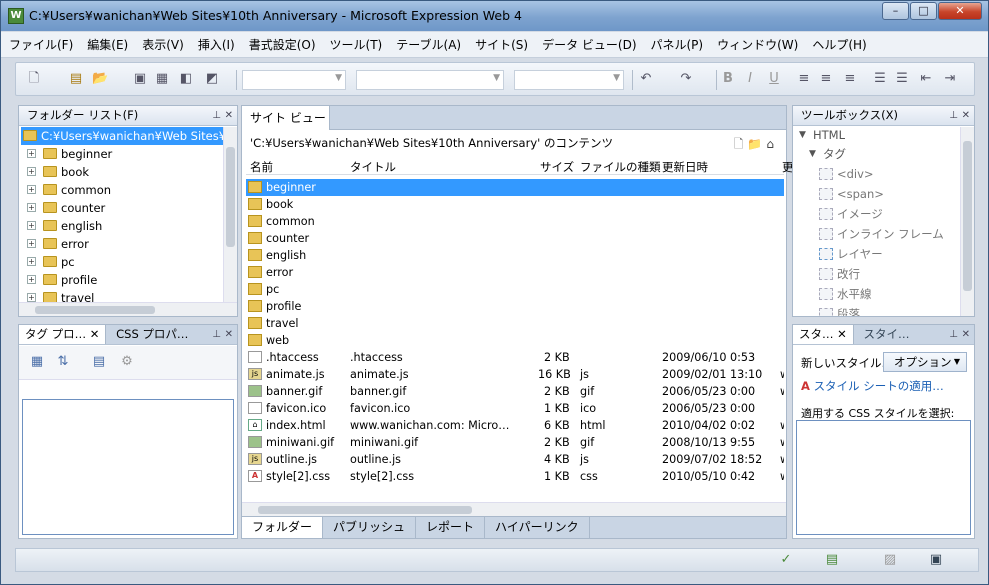 The image size is (989, 585). Describe the element at coordinates (786, 560) in the screenshot. I see `compatibility-icon: ✓` at that location.